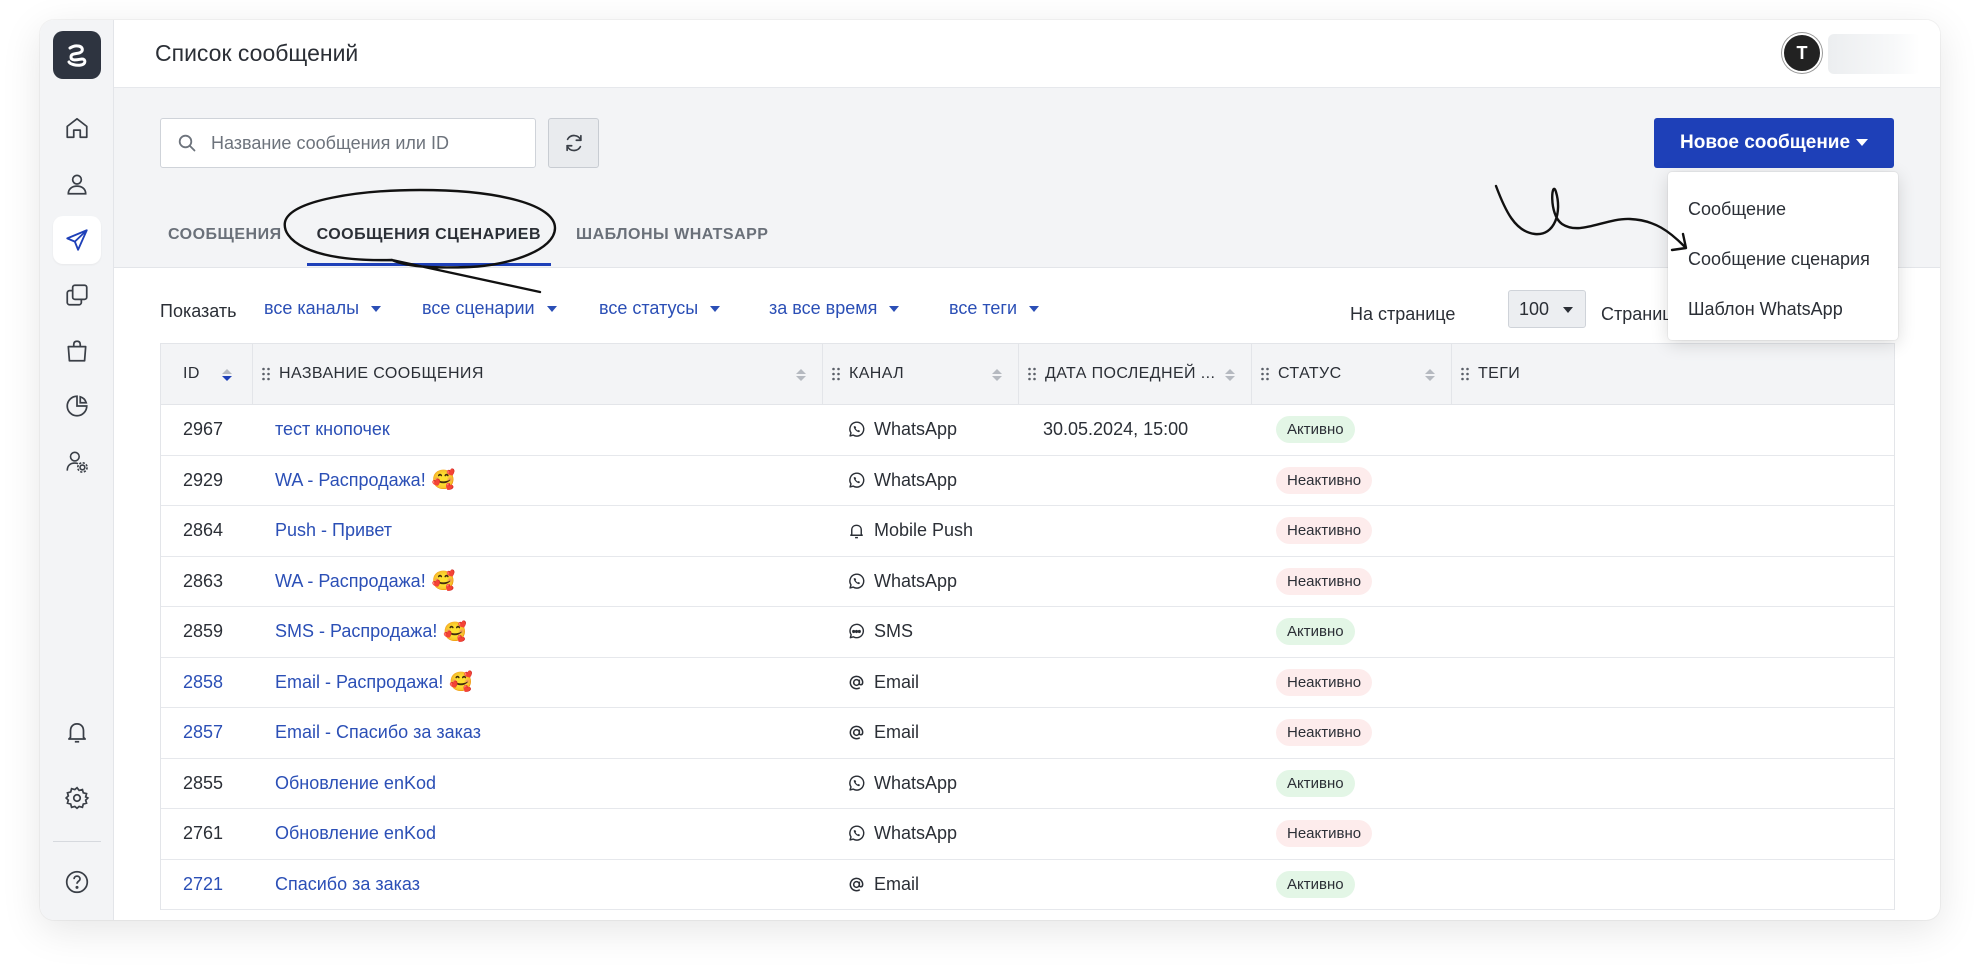 The height and width of the screenshot is (980, 1980). What do you see at coordinates (660, 308) in the screenshot?
I see `filter-statuses: все статусы` at bounding box center [660, 308].